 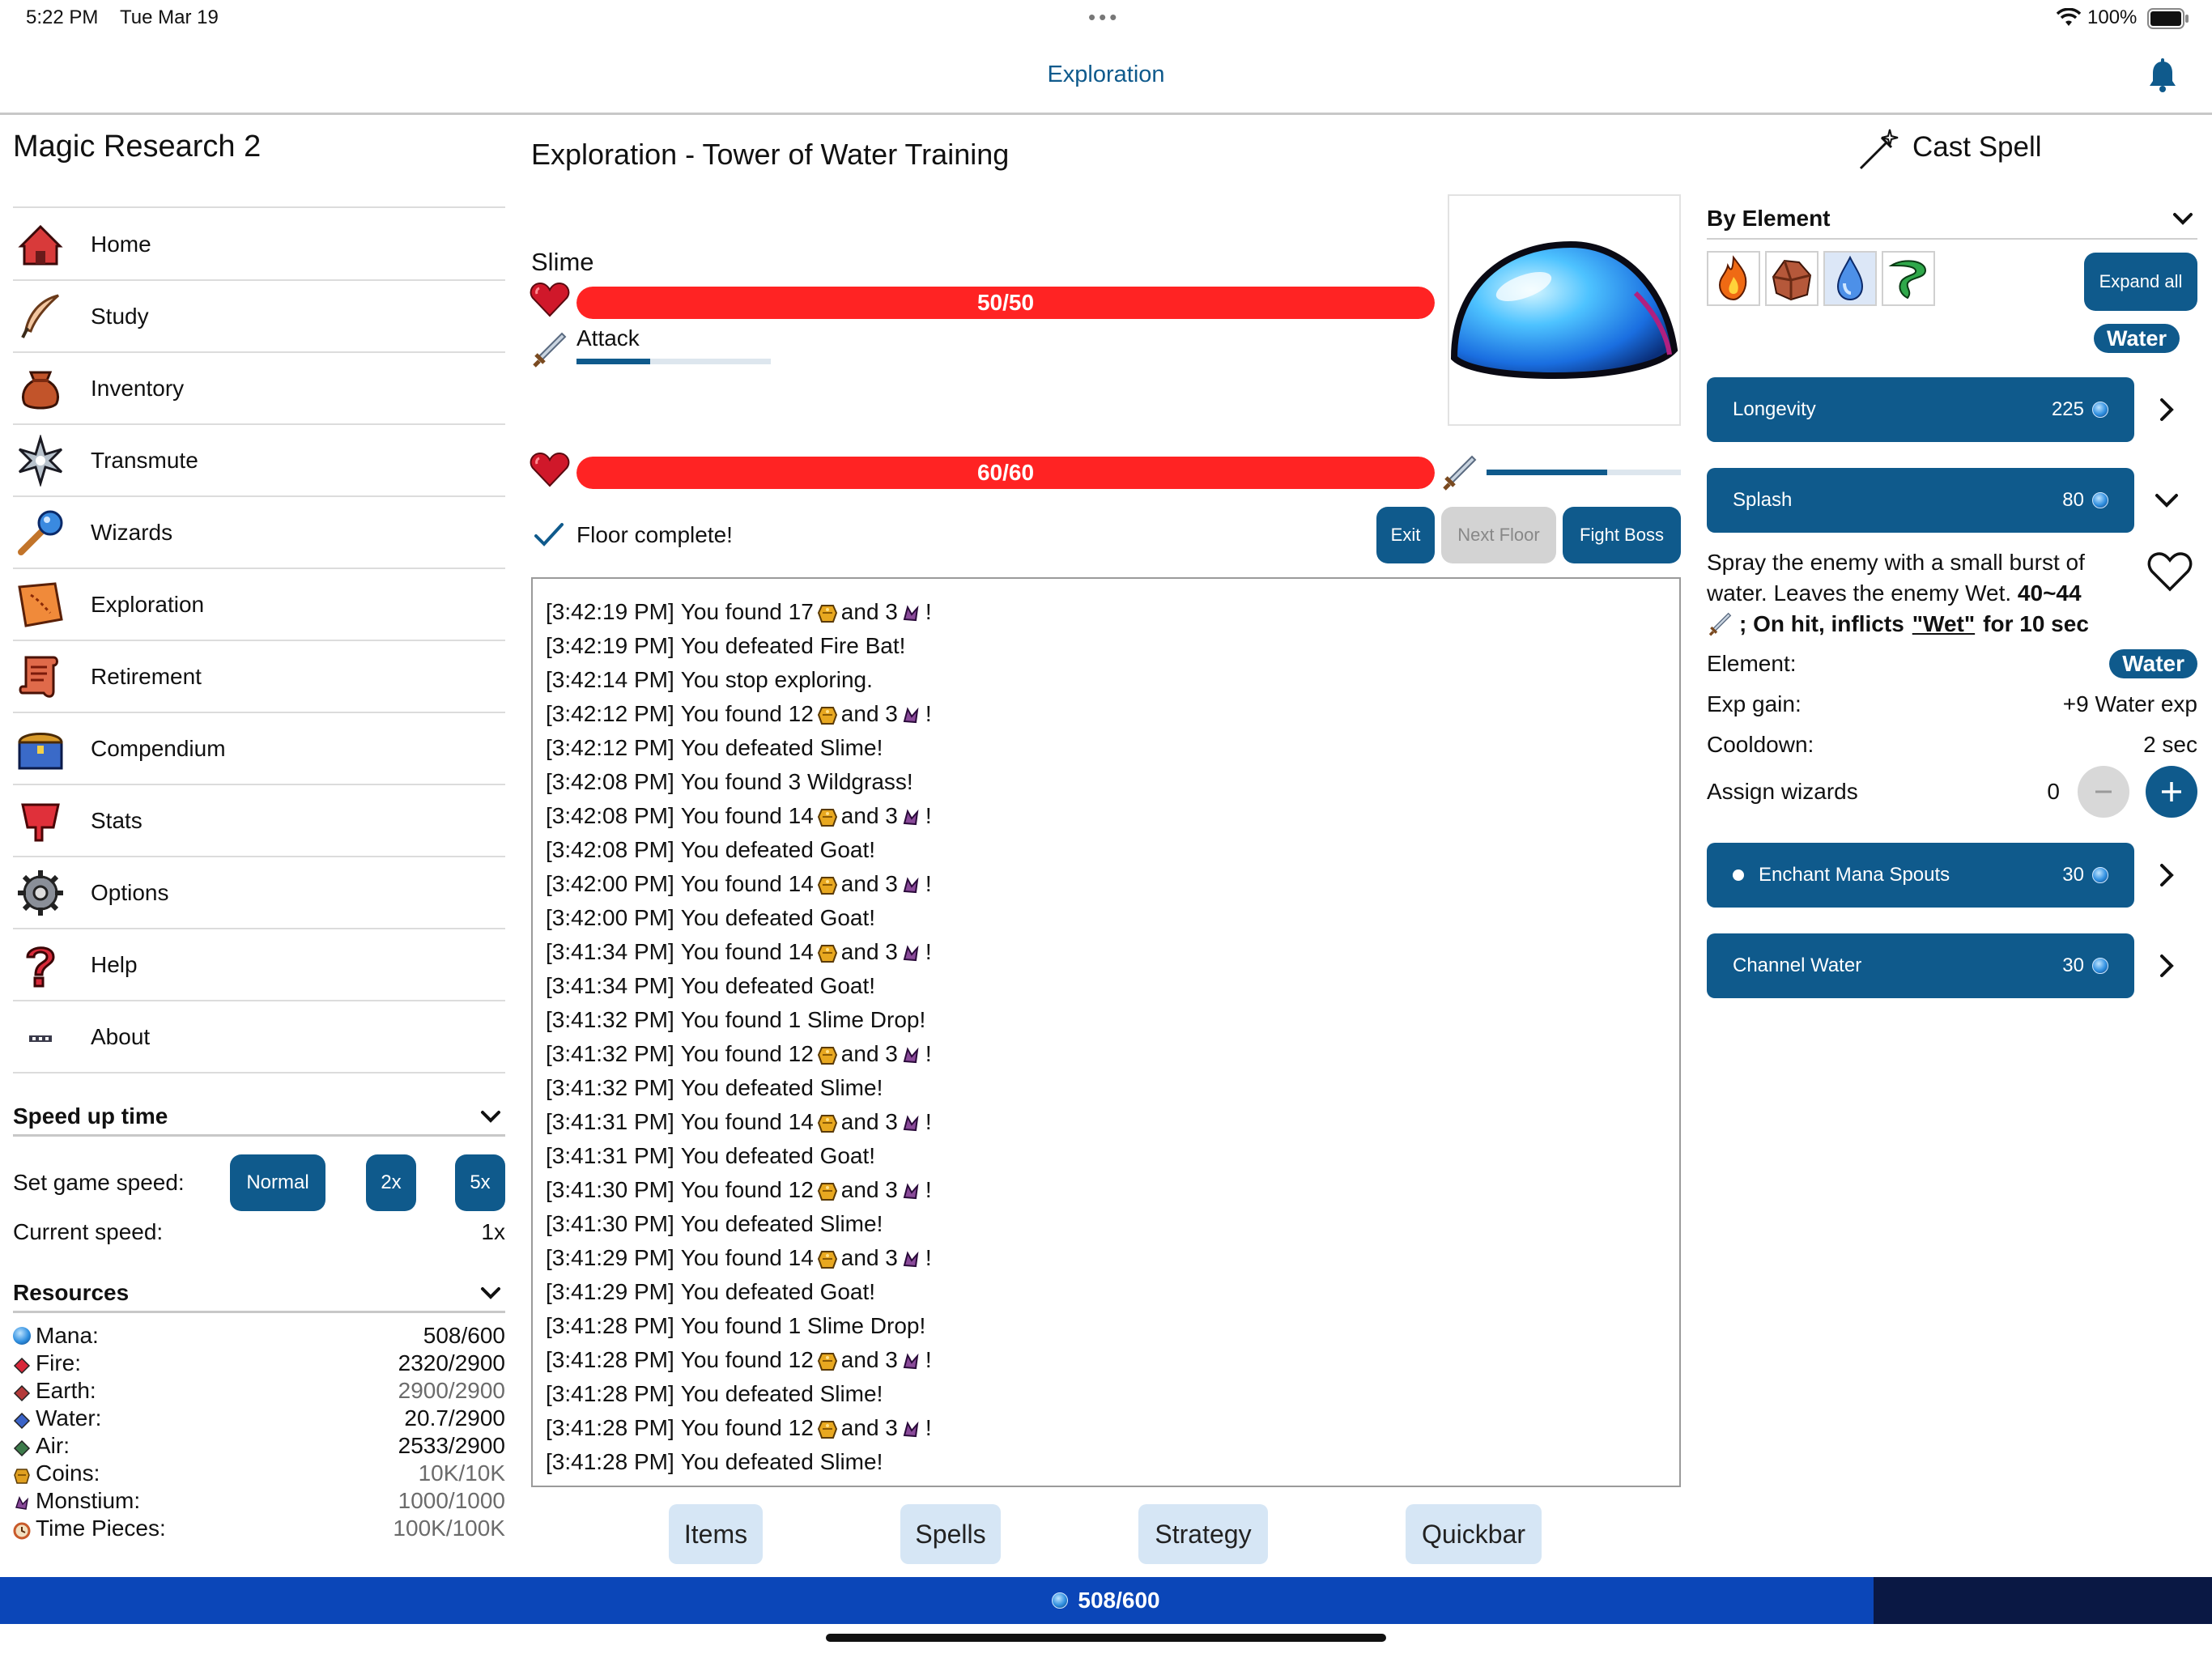 What do you see at coordinates (259, 749) in the screenshot?
I see `sidebar-item-compendium: Compendium` at bounding box center [259, 749].